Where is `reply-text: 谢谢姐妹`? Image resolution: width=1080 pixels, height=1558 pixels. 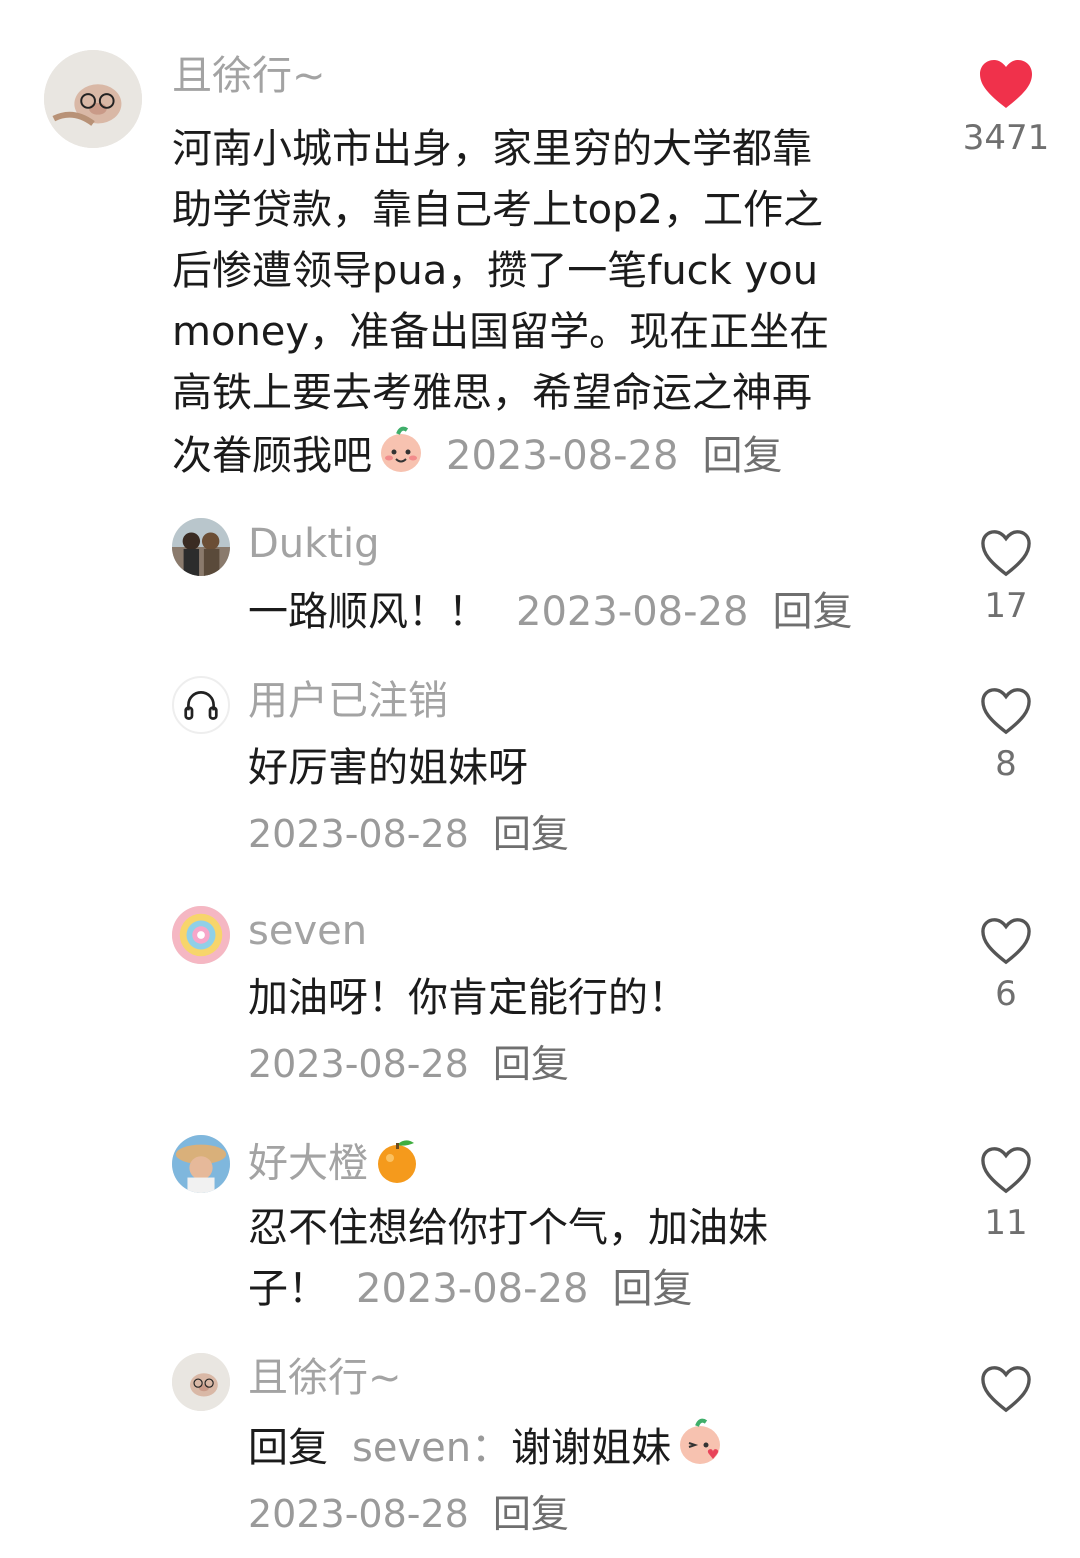 reply-text: 谢谢姐妹 is located at coordinates (591, 1448).